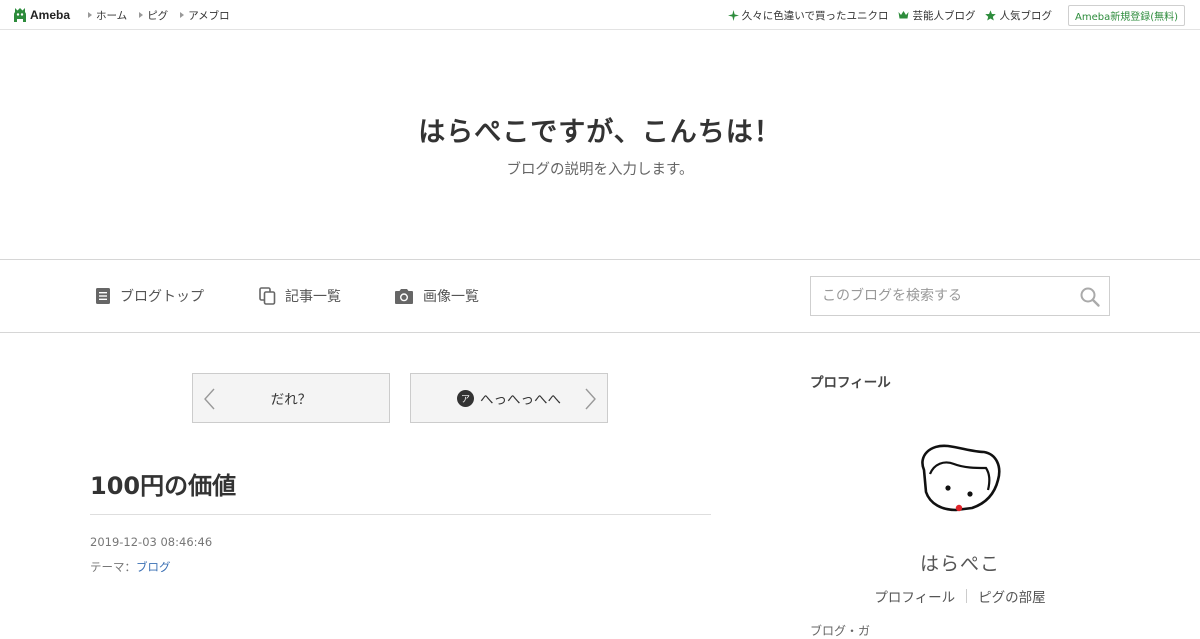  I want to click on nav-label: ブログトップ, so click(162, 297).